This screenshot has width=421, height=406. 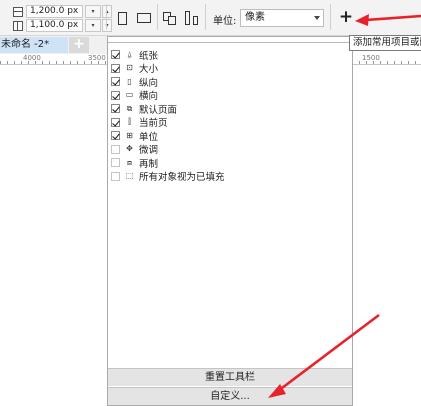 I want to click on all-pages-icon: ⧉, so click(x=129, y=108).